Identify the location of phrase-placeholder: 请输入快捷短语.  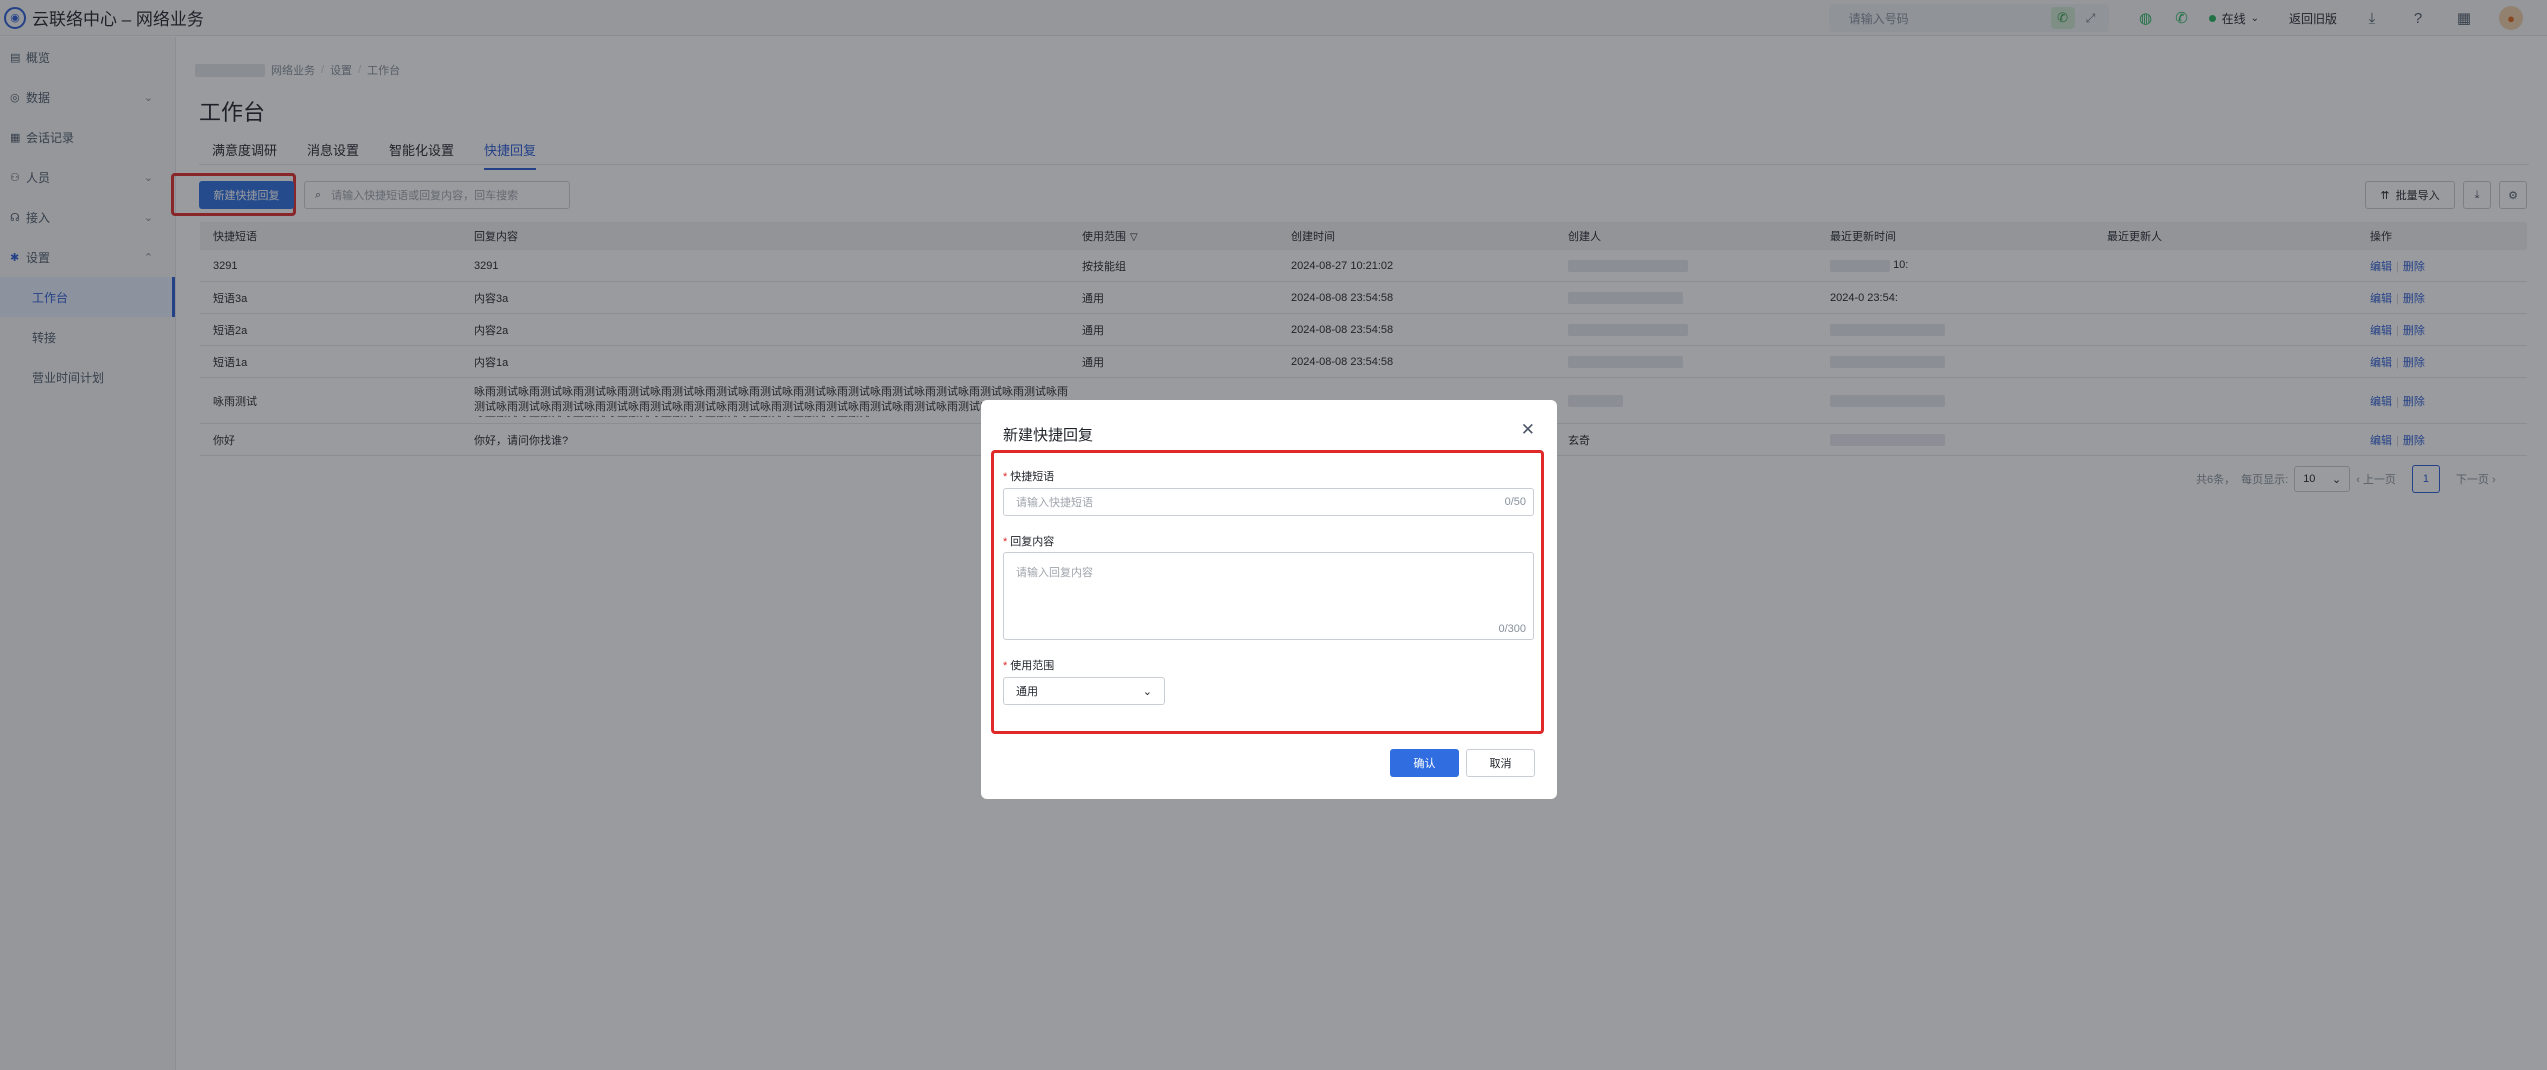
(1054, 503).